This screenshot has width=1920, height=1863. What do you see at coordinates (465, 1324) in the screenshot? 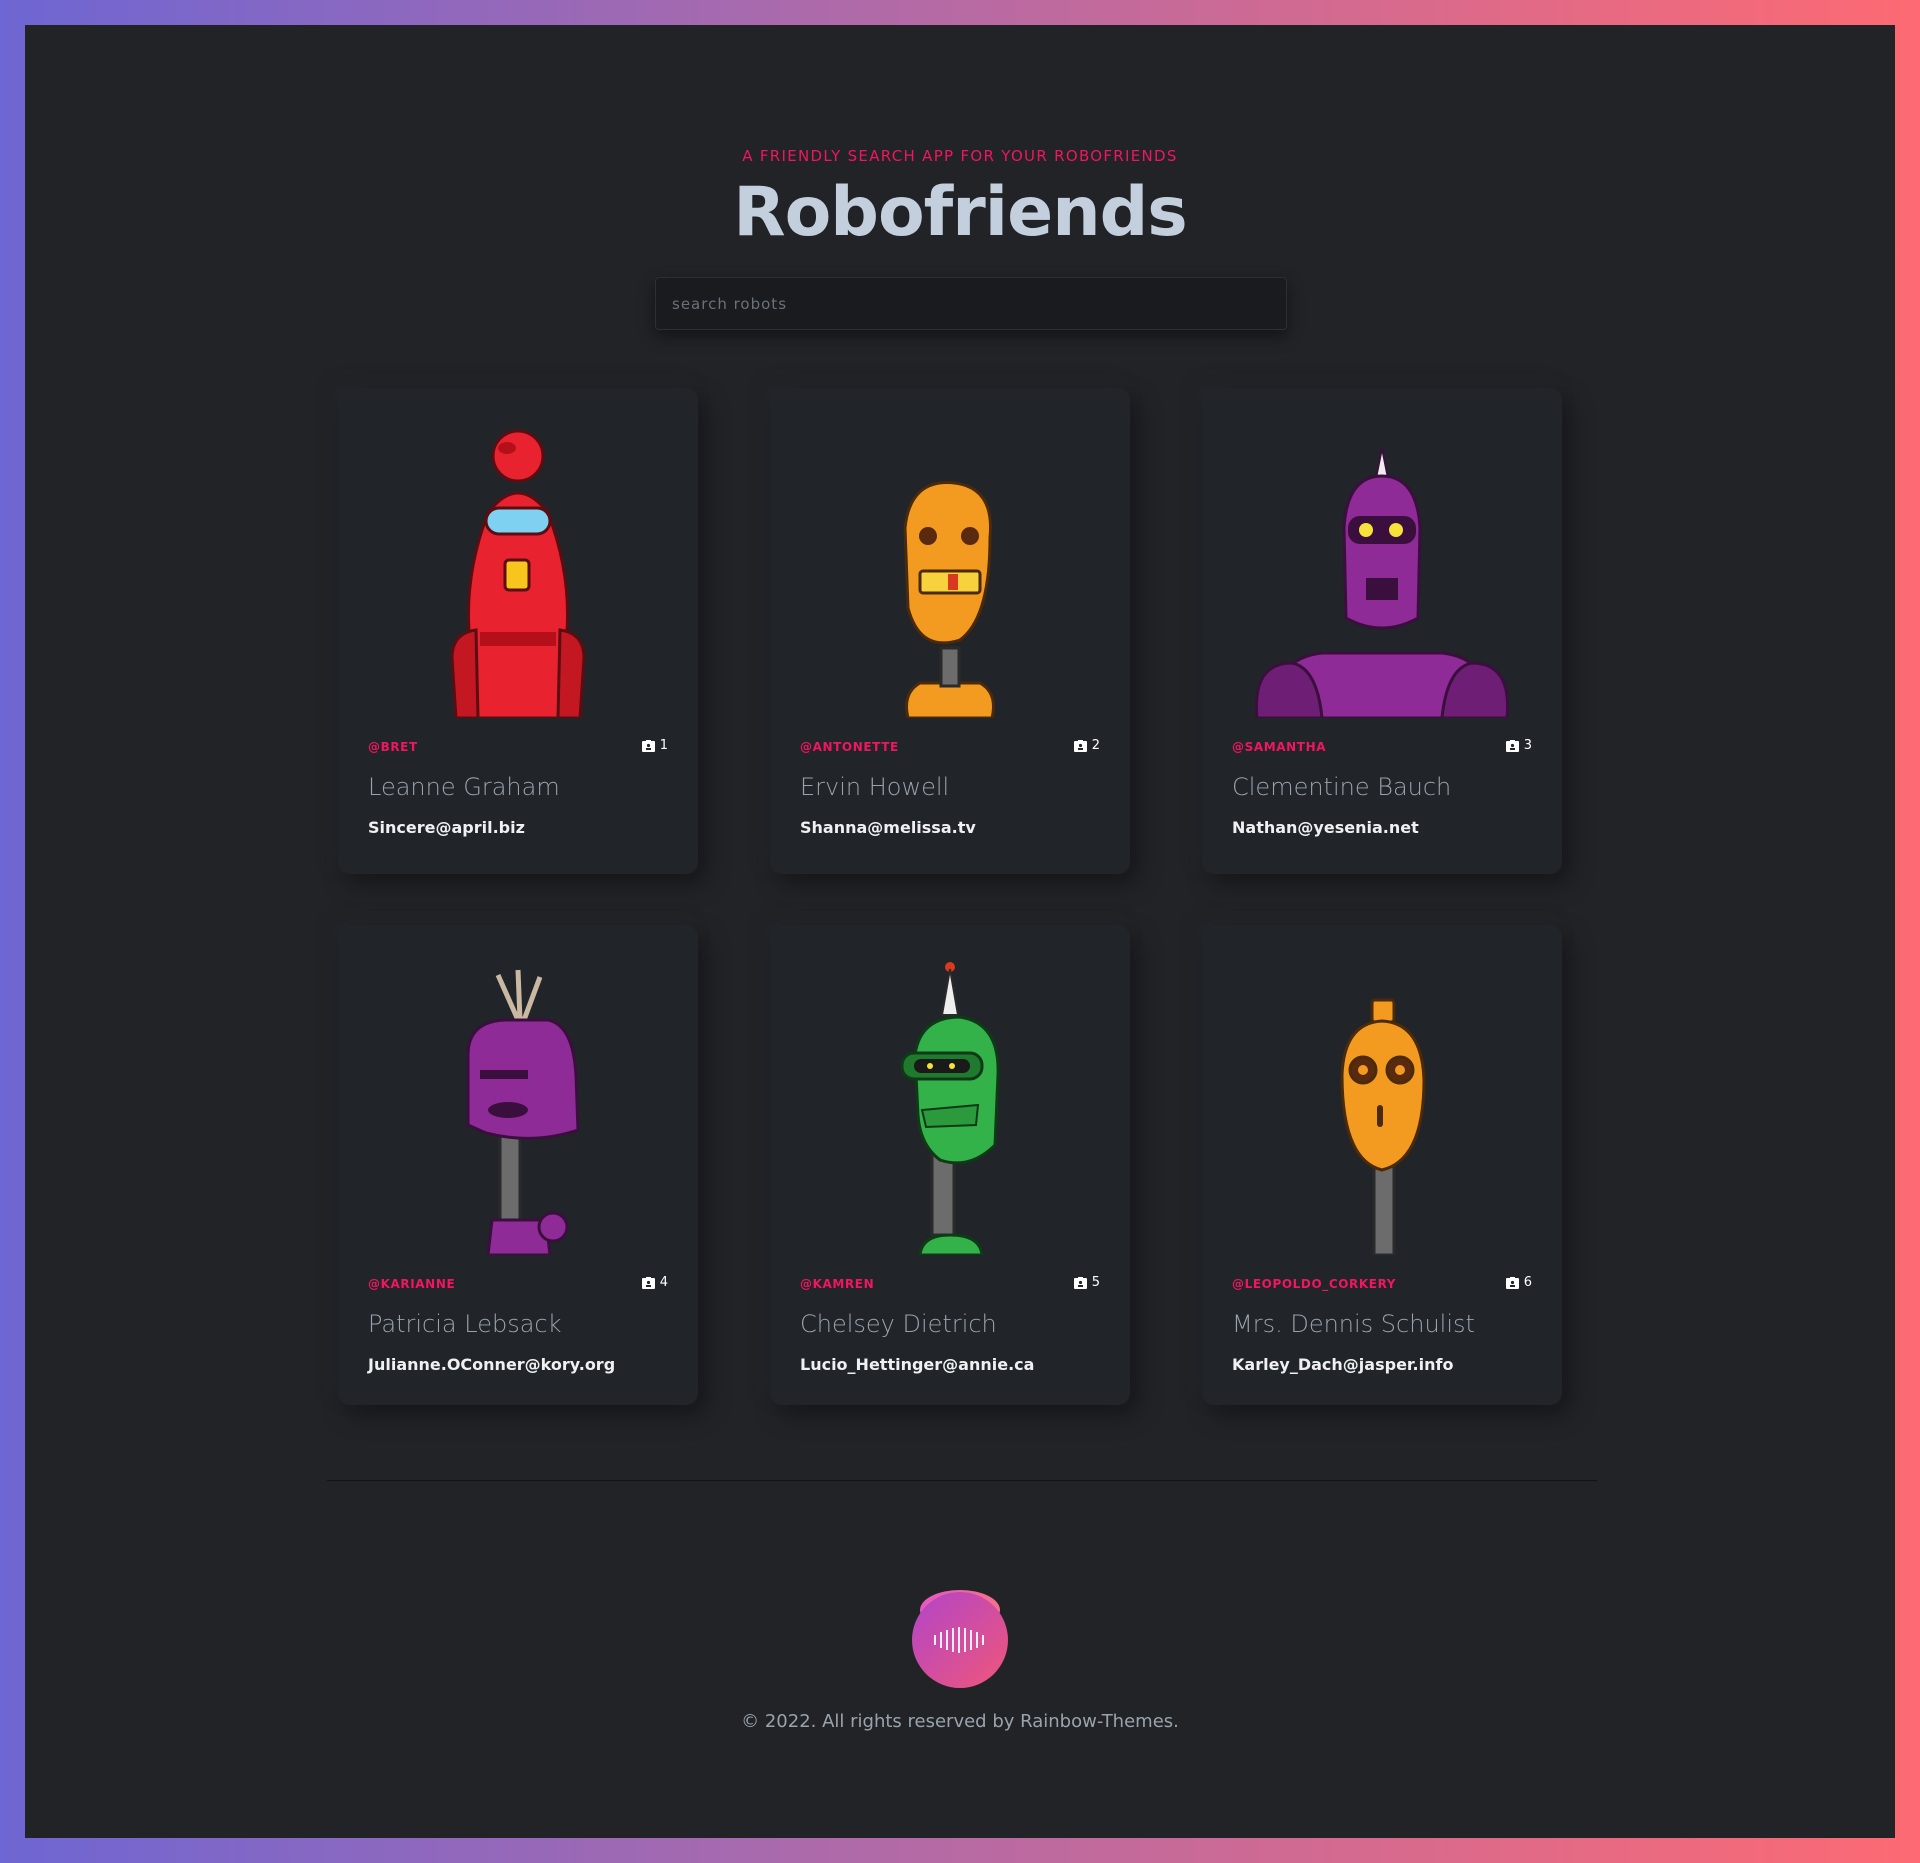
I see `robot-name: Patricia Lebsack` at bounding box center [465, 1324].